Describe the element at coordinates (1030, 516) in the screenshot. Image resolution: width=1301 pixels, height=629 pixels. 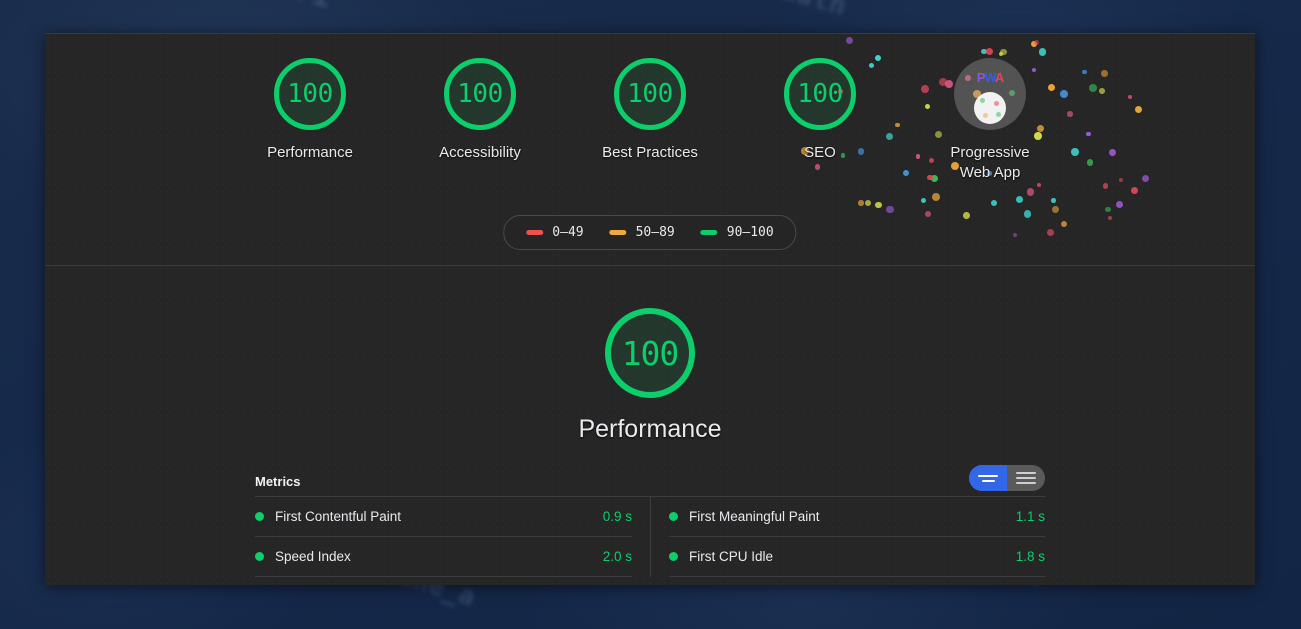
I see `metric-value: 1.1 s` at that location.